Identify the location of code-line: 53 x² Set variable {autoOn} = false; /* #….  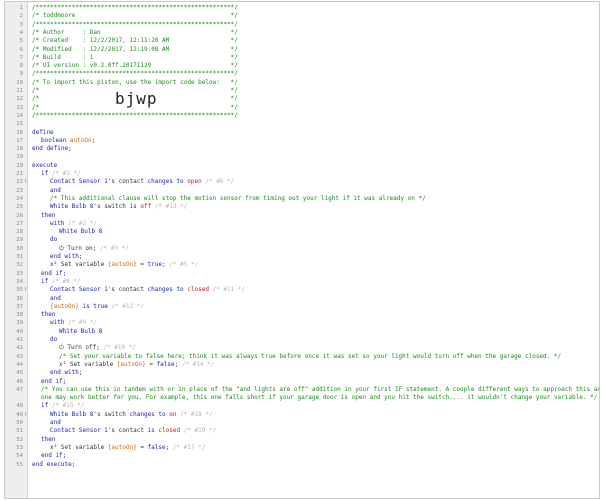
(302, 448).